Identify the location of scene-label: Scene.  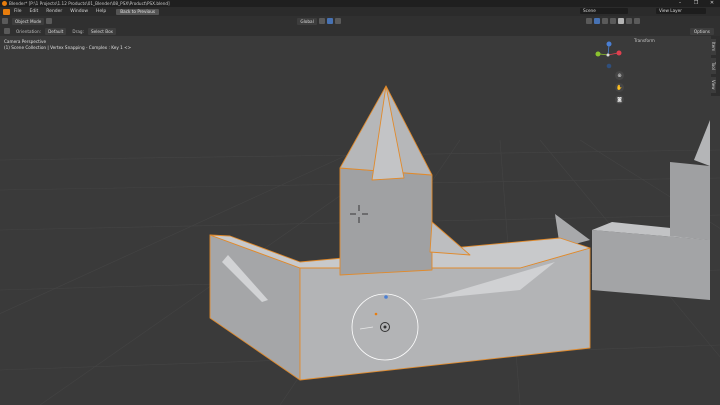
(589, 10).